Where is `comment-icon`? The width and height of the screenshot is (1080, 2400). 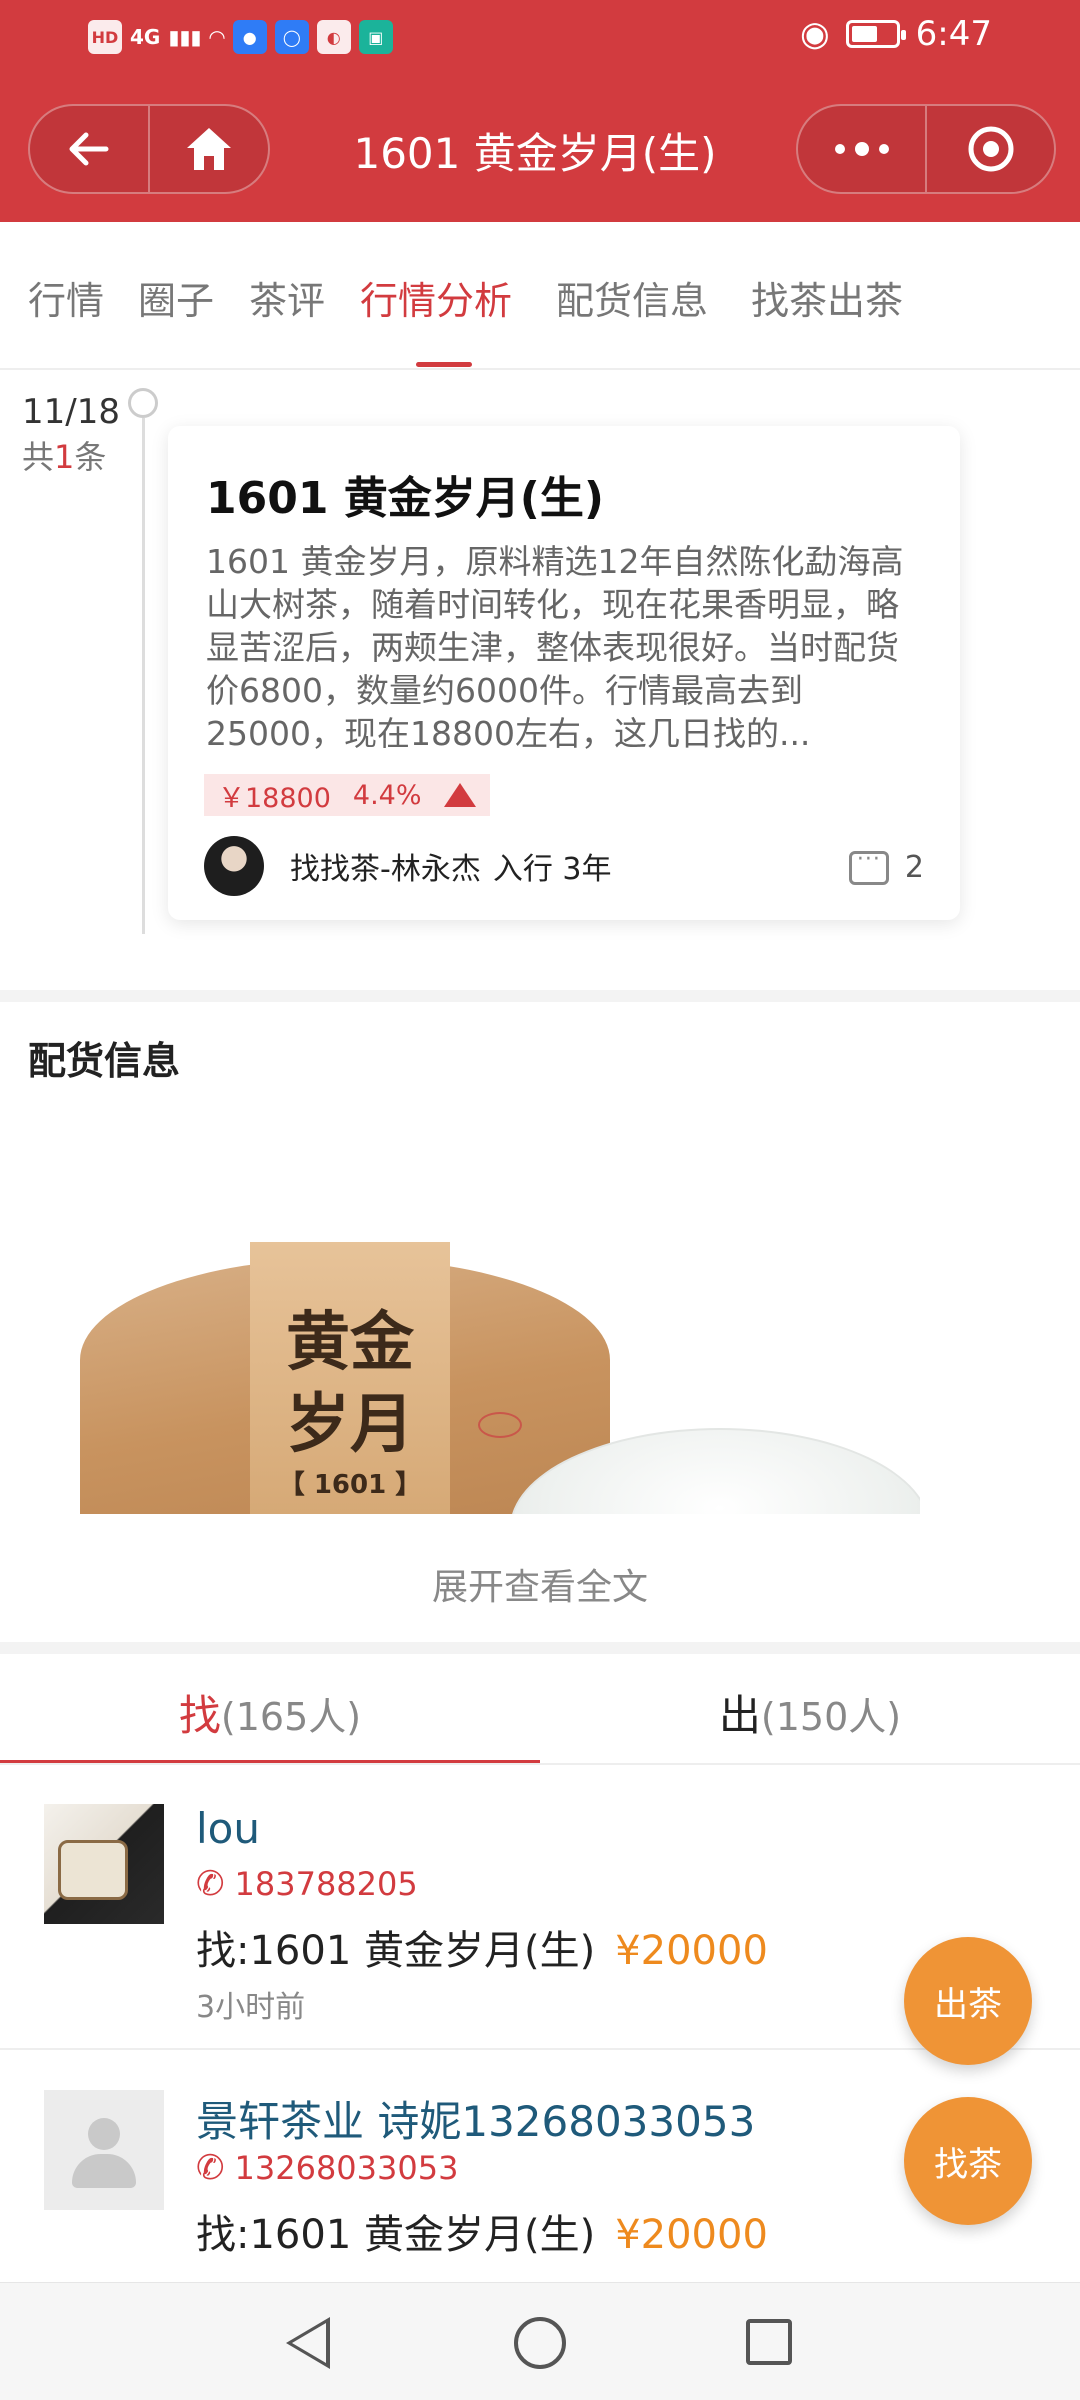
comment-icon is located at coordinates (868, 866).